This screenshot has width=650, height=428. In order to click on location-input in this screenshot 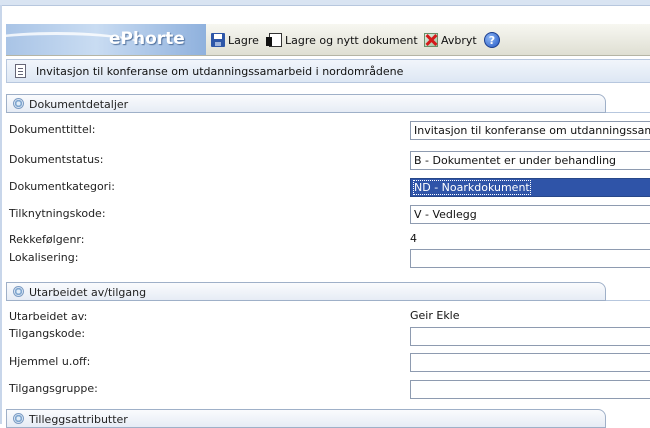, I will do `click(530, 258)`.